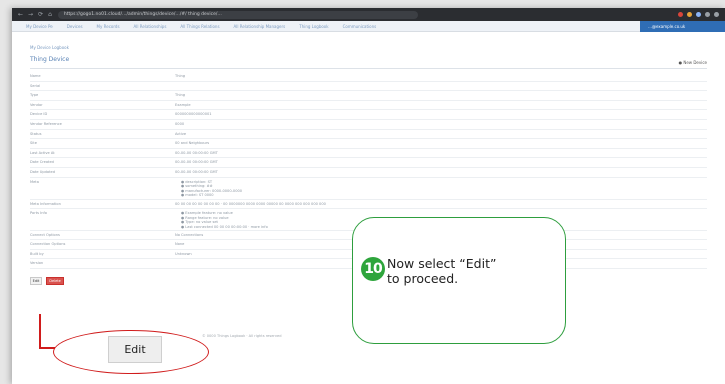 The image size is (725, 384). What do you see at coordinates (423, 278) in the screenshot?
I see `instruction-line: to proceed.` at bounding box center [423, 278].